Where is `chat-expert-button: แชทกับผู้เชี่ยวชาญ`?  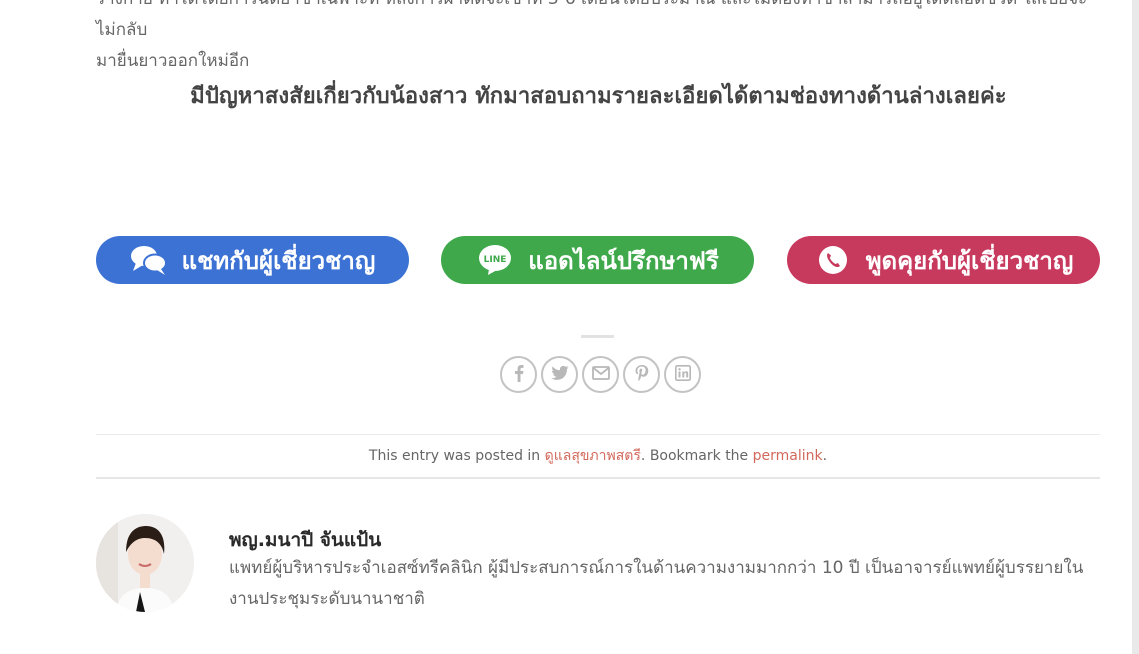 chat-expert-button: แชทกับผู้เชี่ยวชาญ is located at coordinates (252, 260).